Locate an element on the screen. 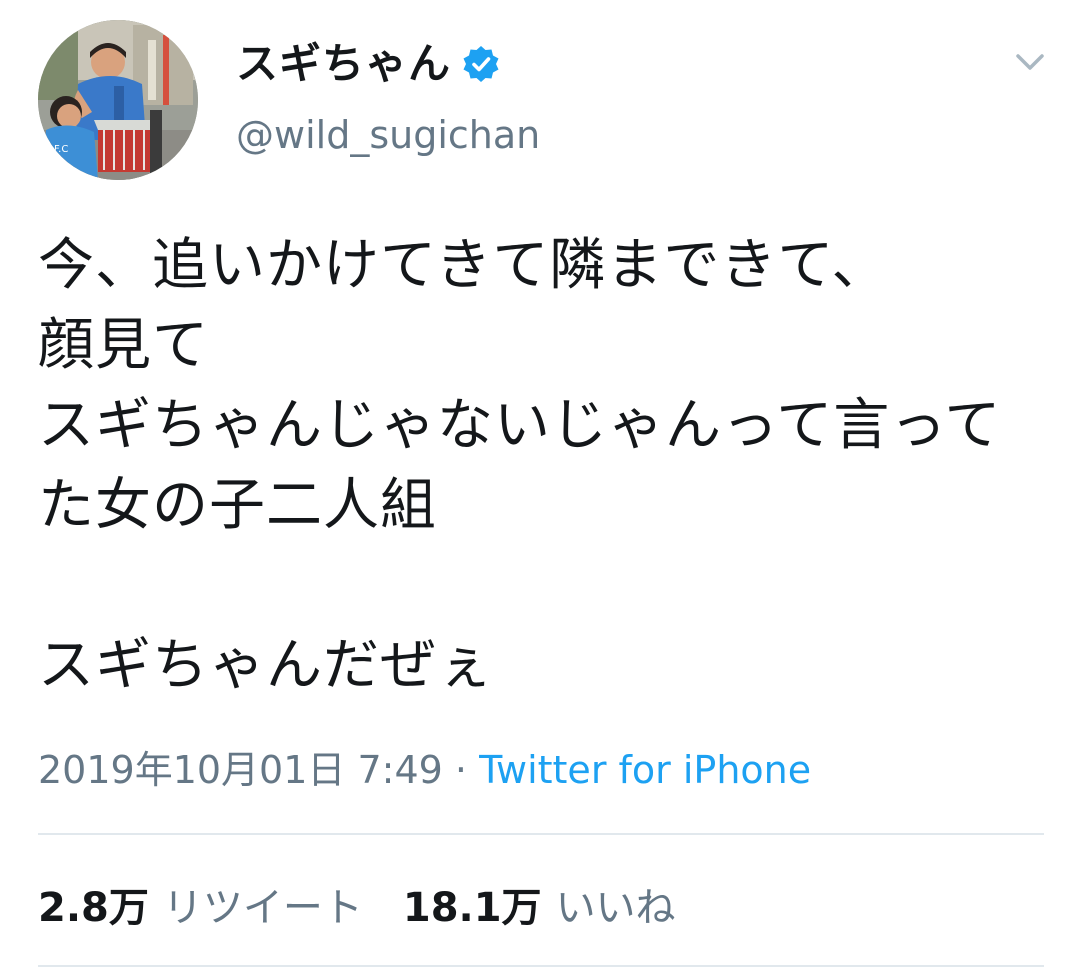  display-name: スギちゃん is located at coordinates (343, 64).